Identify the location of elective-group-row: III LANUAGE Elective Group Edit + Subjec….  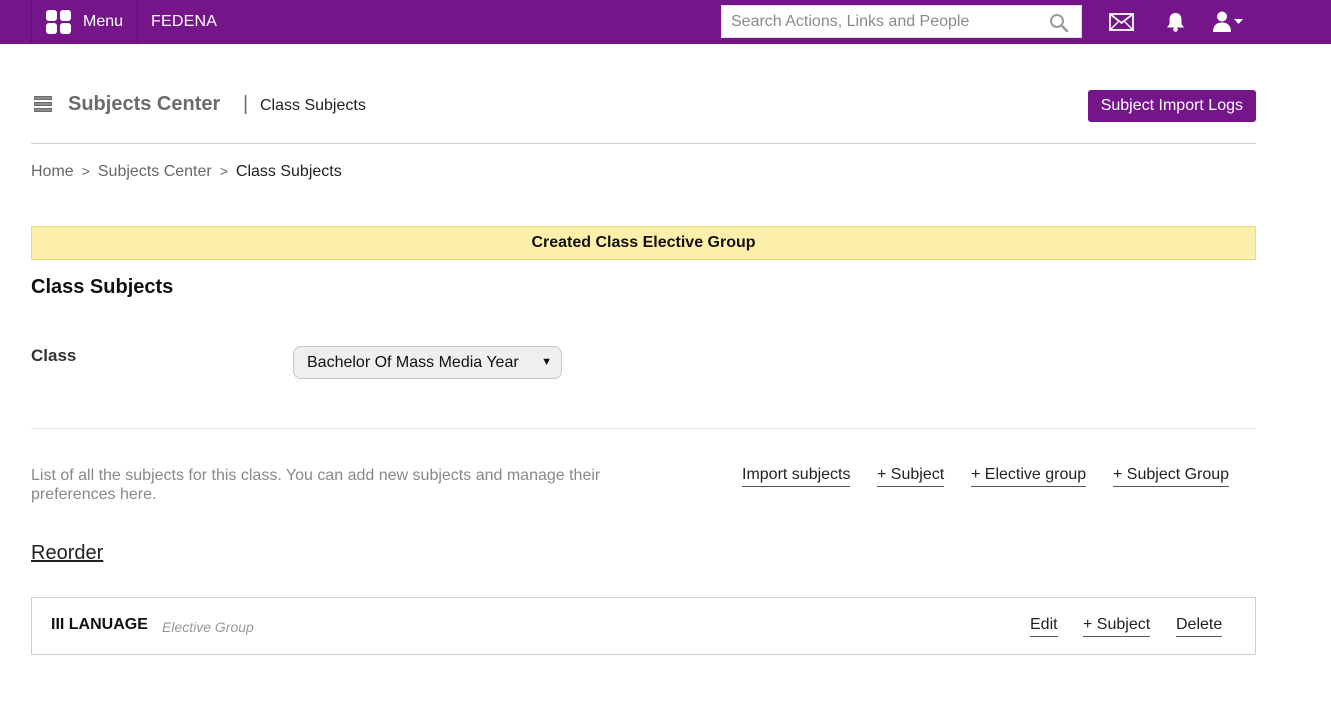
(643, 626).